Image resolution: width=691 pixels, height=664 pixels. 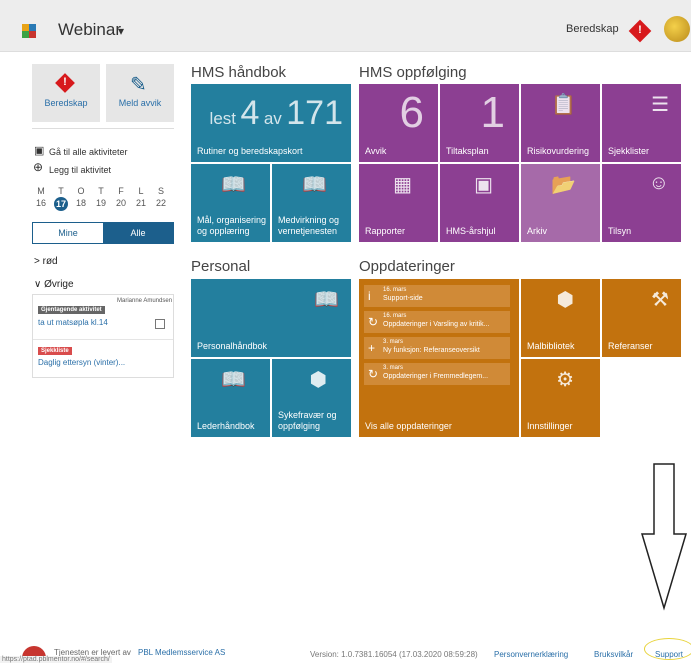 What do you see at coordinates (563, 105) in the screenshot?
I see `clipboard-icon: 📋` at bounding box center [563, 105].